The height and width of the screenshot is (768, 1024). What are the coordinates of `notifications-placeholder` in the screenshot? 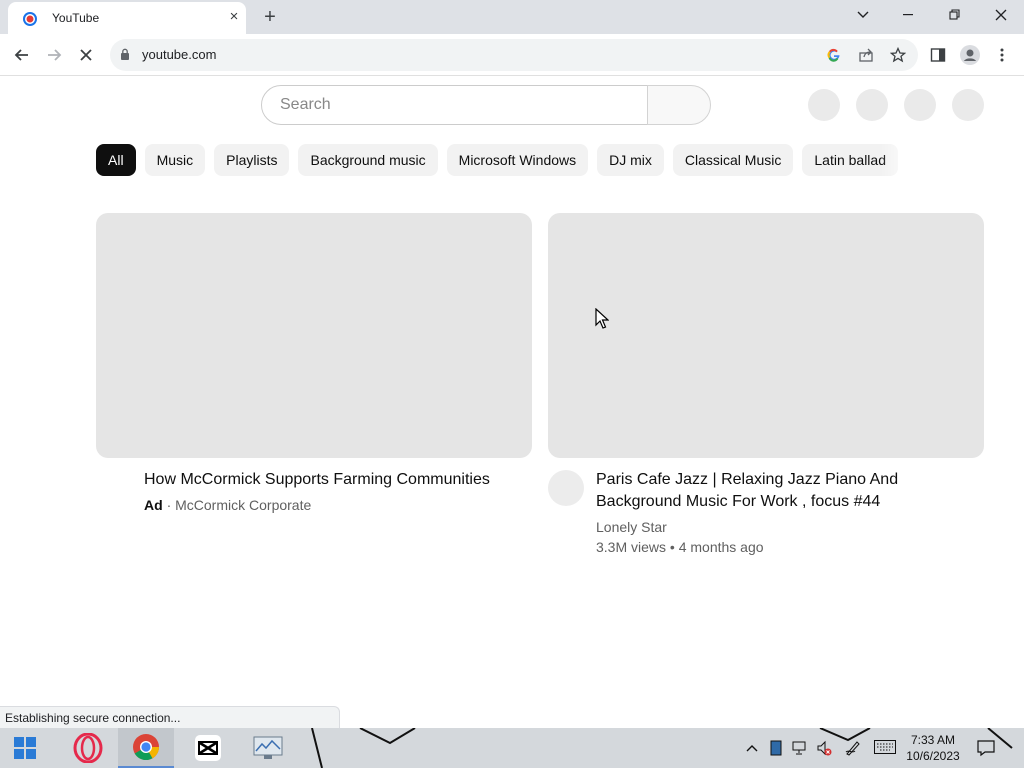 It's located at (920, 105).